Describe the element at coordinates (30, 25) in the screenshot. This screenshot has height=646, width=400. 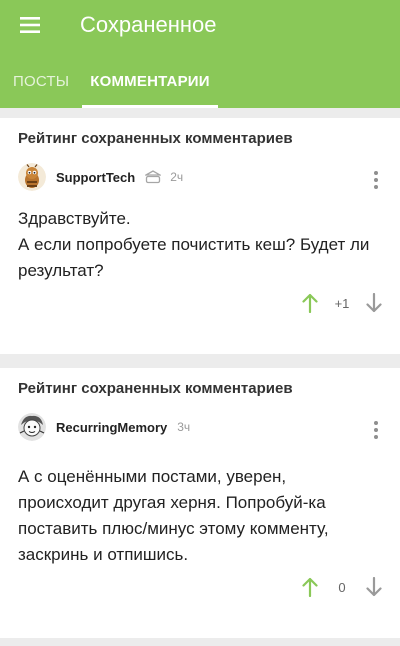
I see `hamburger-icon` at that location.